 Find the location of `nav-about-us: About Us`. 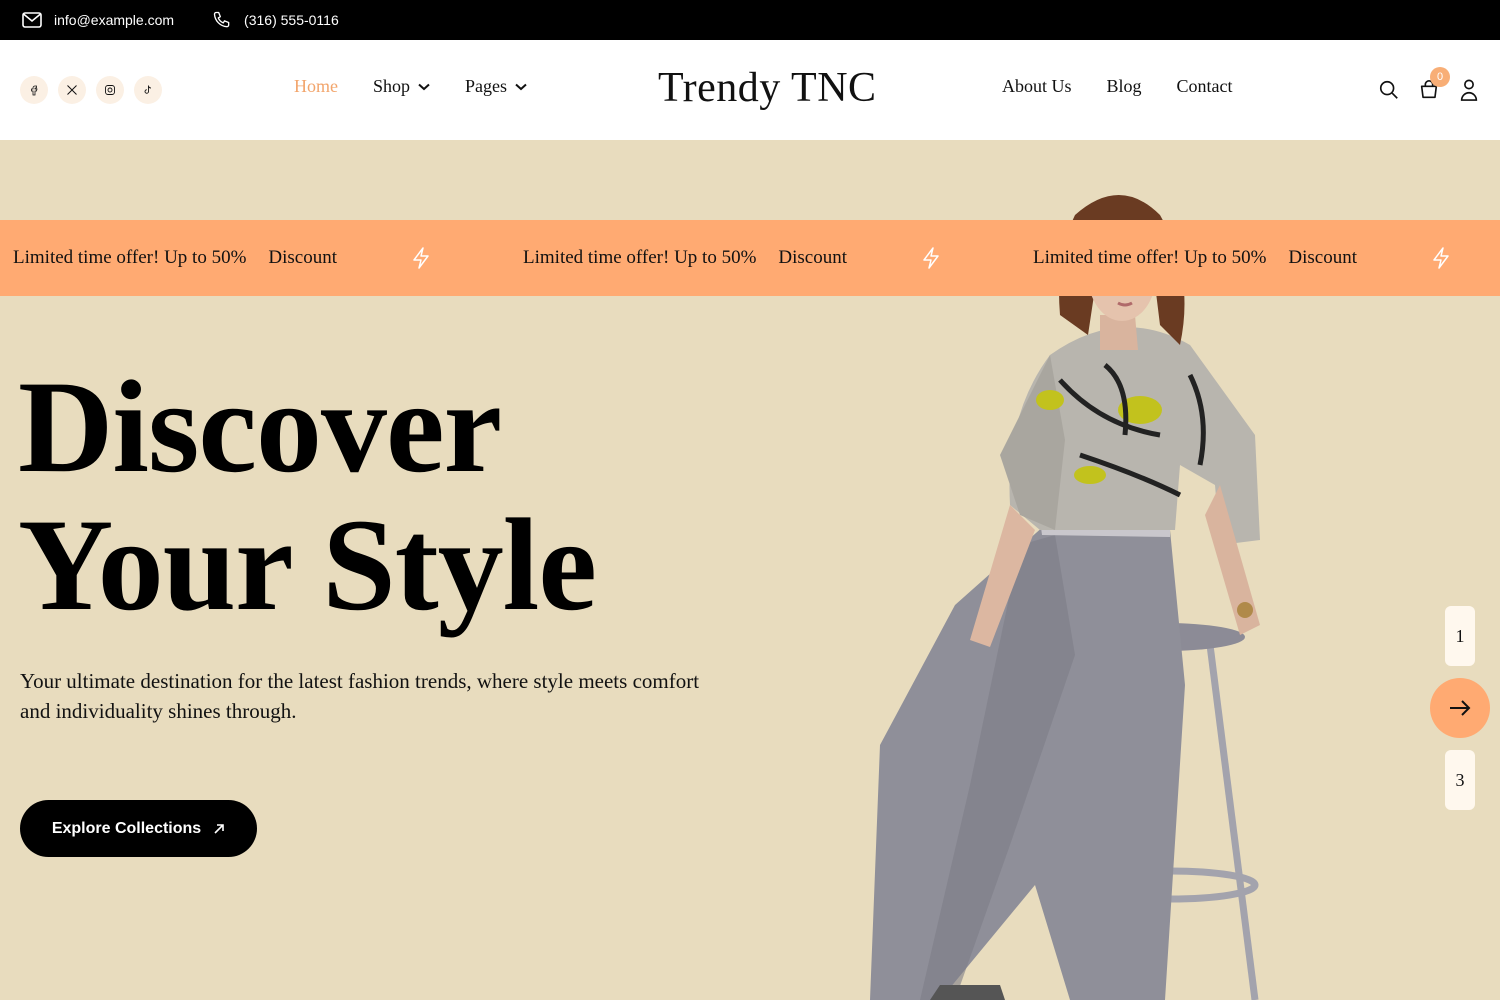

nav-about-us: About Us is located at coordinates (1037, 86).